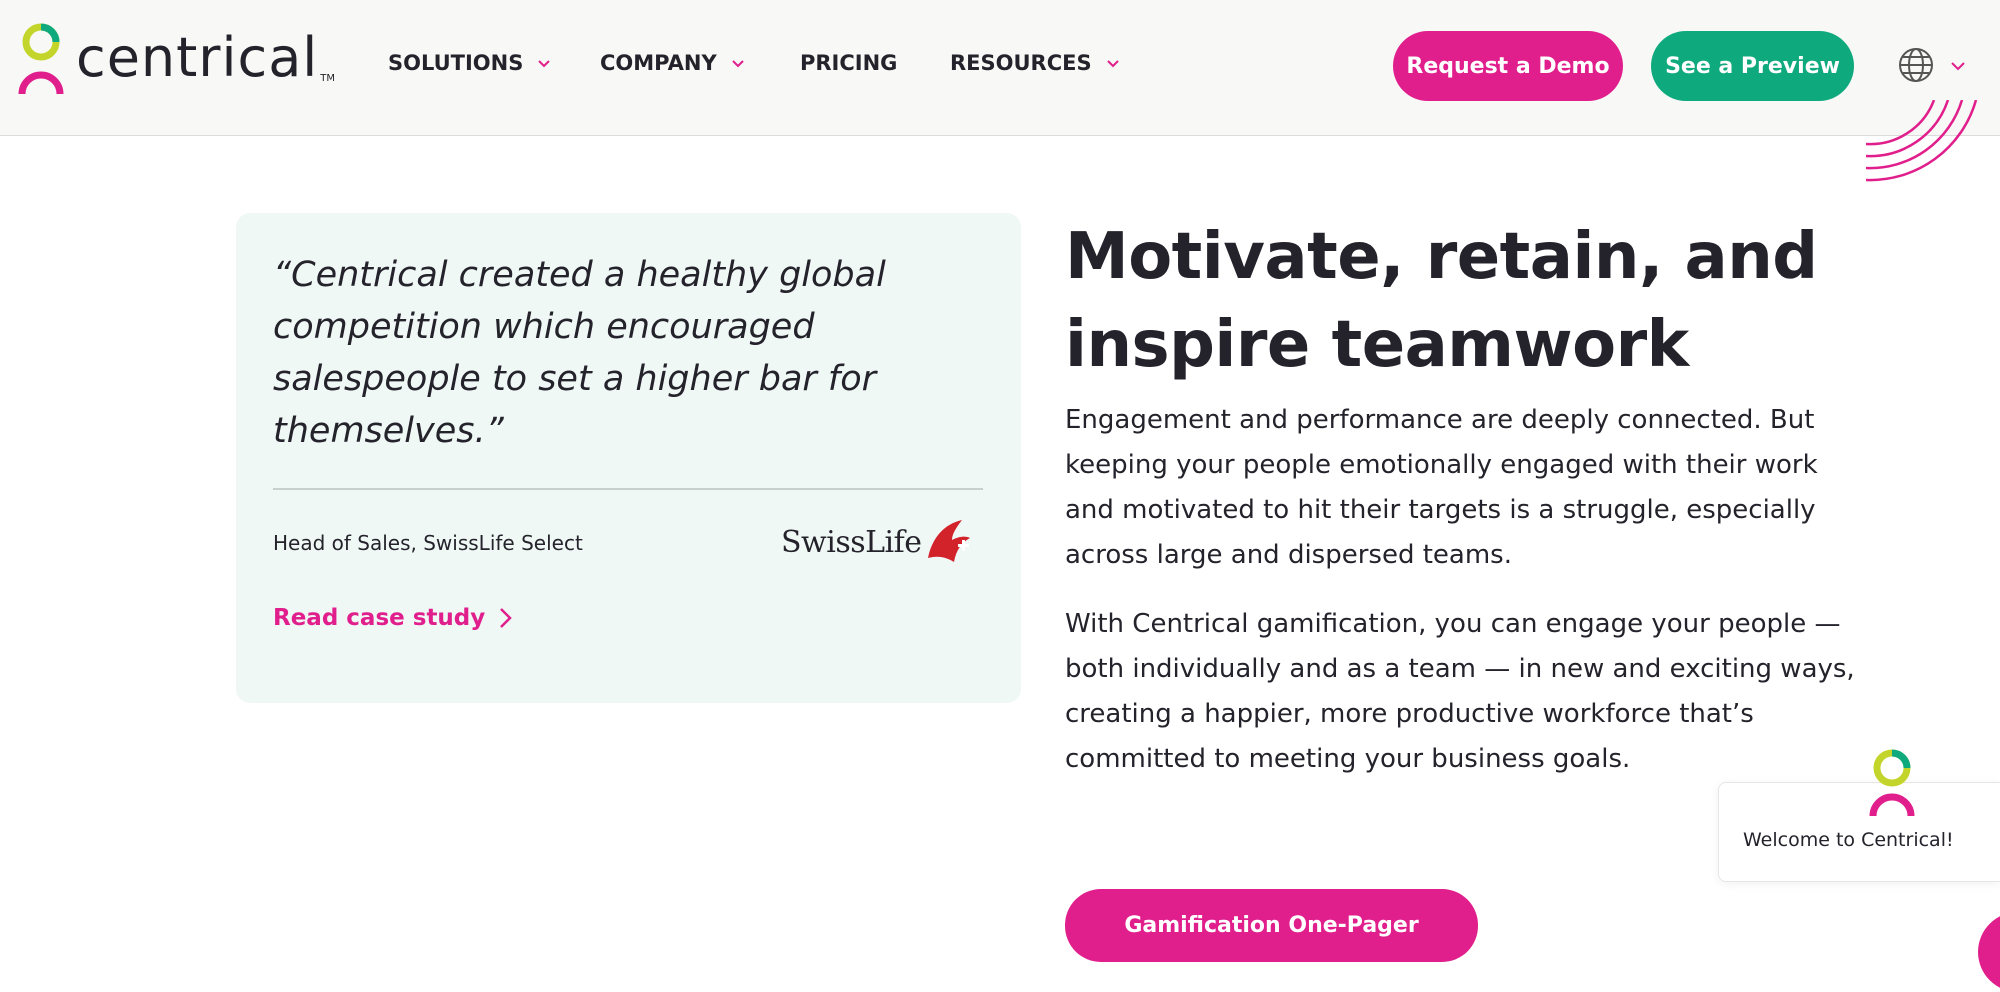  Describe the element at coordinates (628, 489) in the screenshot. I see `card-divider` at that location.